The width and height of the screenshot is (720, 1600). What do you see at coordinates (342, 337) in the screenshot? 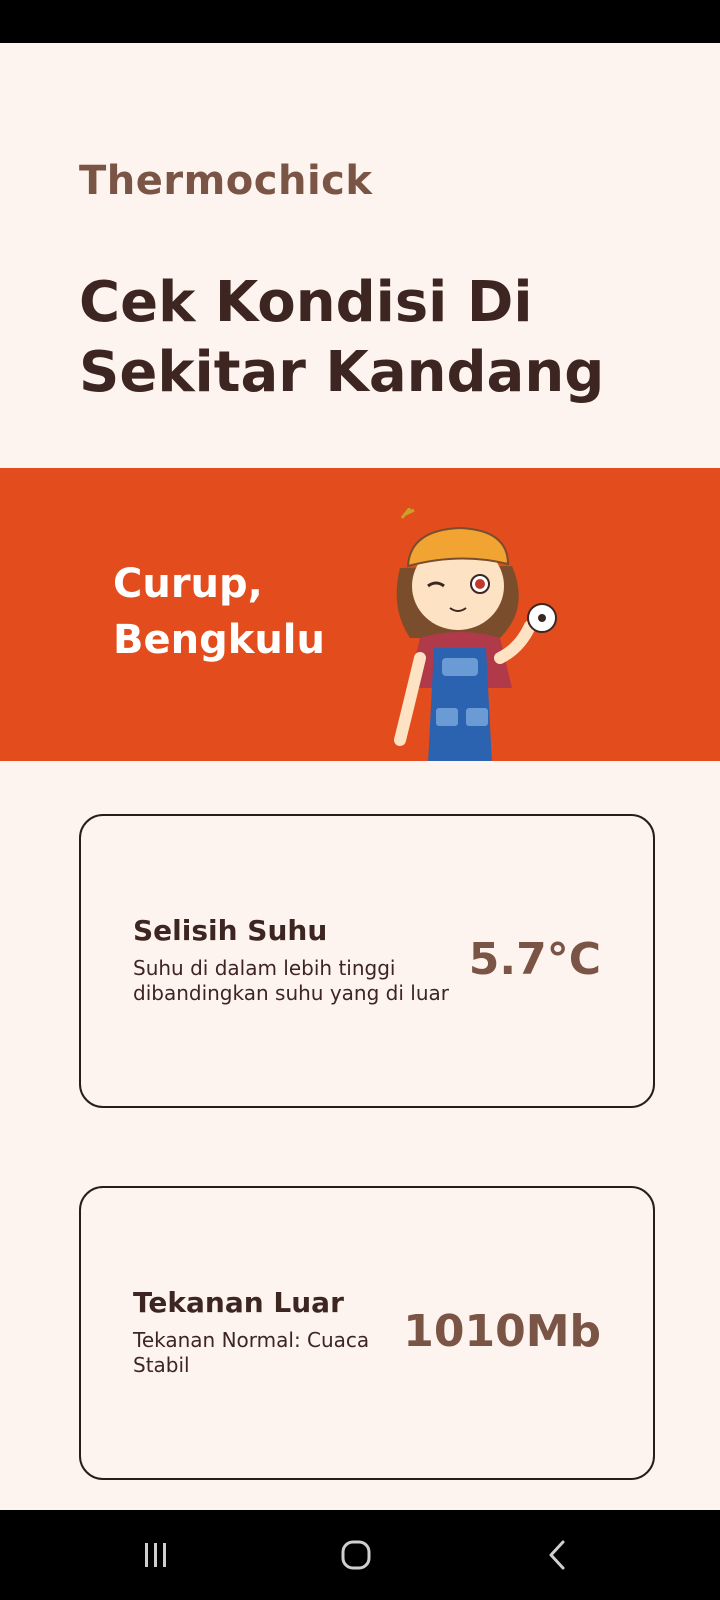
I see `page-headline: Cek Kondisi Di Sekitar Kandang` at bounding box center [342, 337].